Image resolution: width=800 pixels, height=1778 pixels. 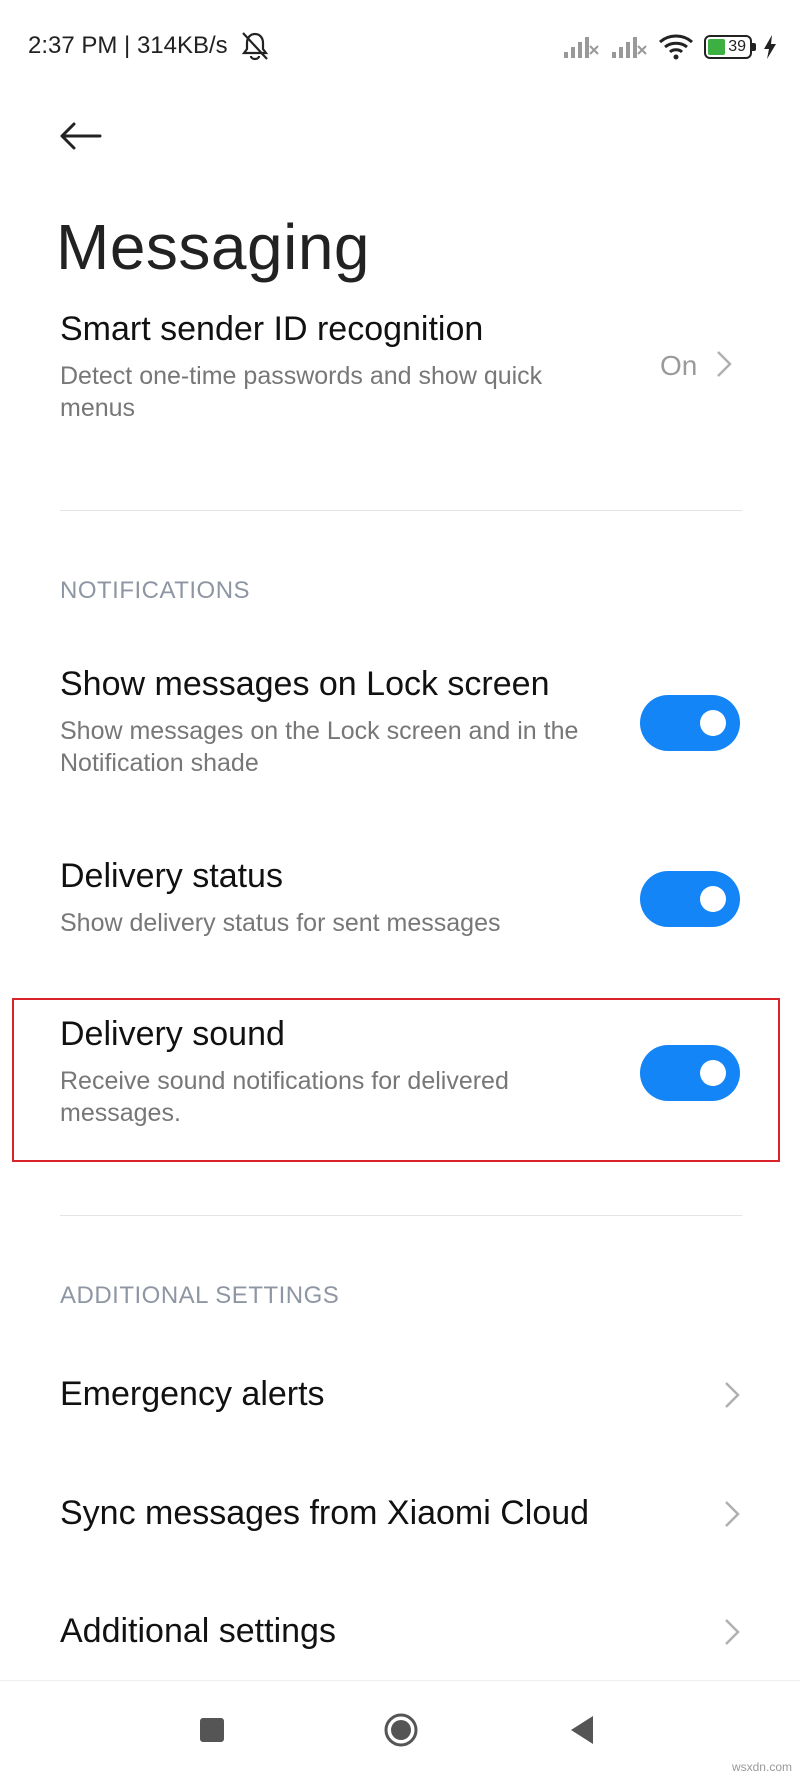 What do you see at coordinates (581, 47) in the screenshot?
I see `signal-icon` at bounding box center [581, 47].